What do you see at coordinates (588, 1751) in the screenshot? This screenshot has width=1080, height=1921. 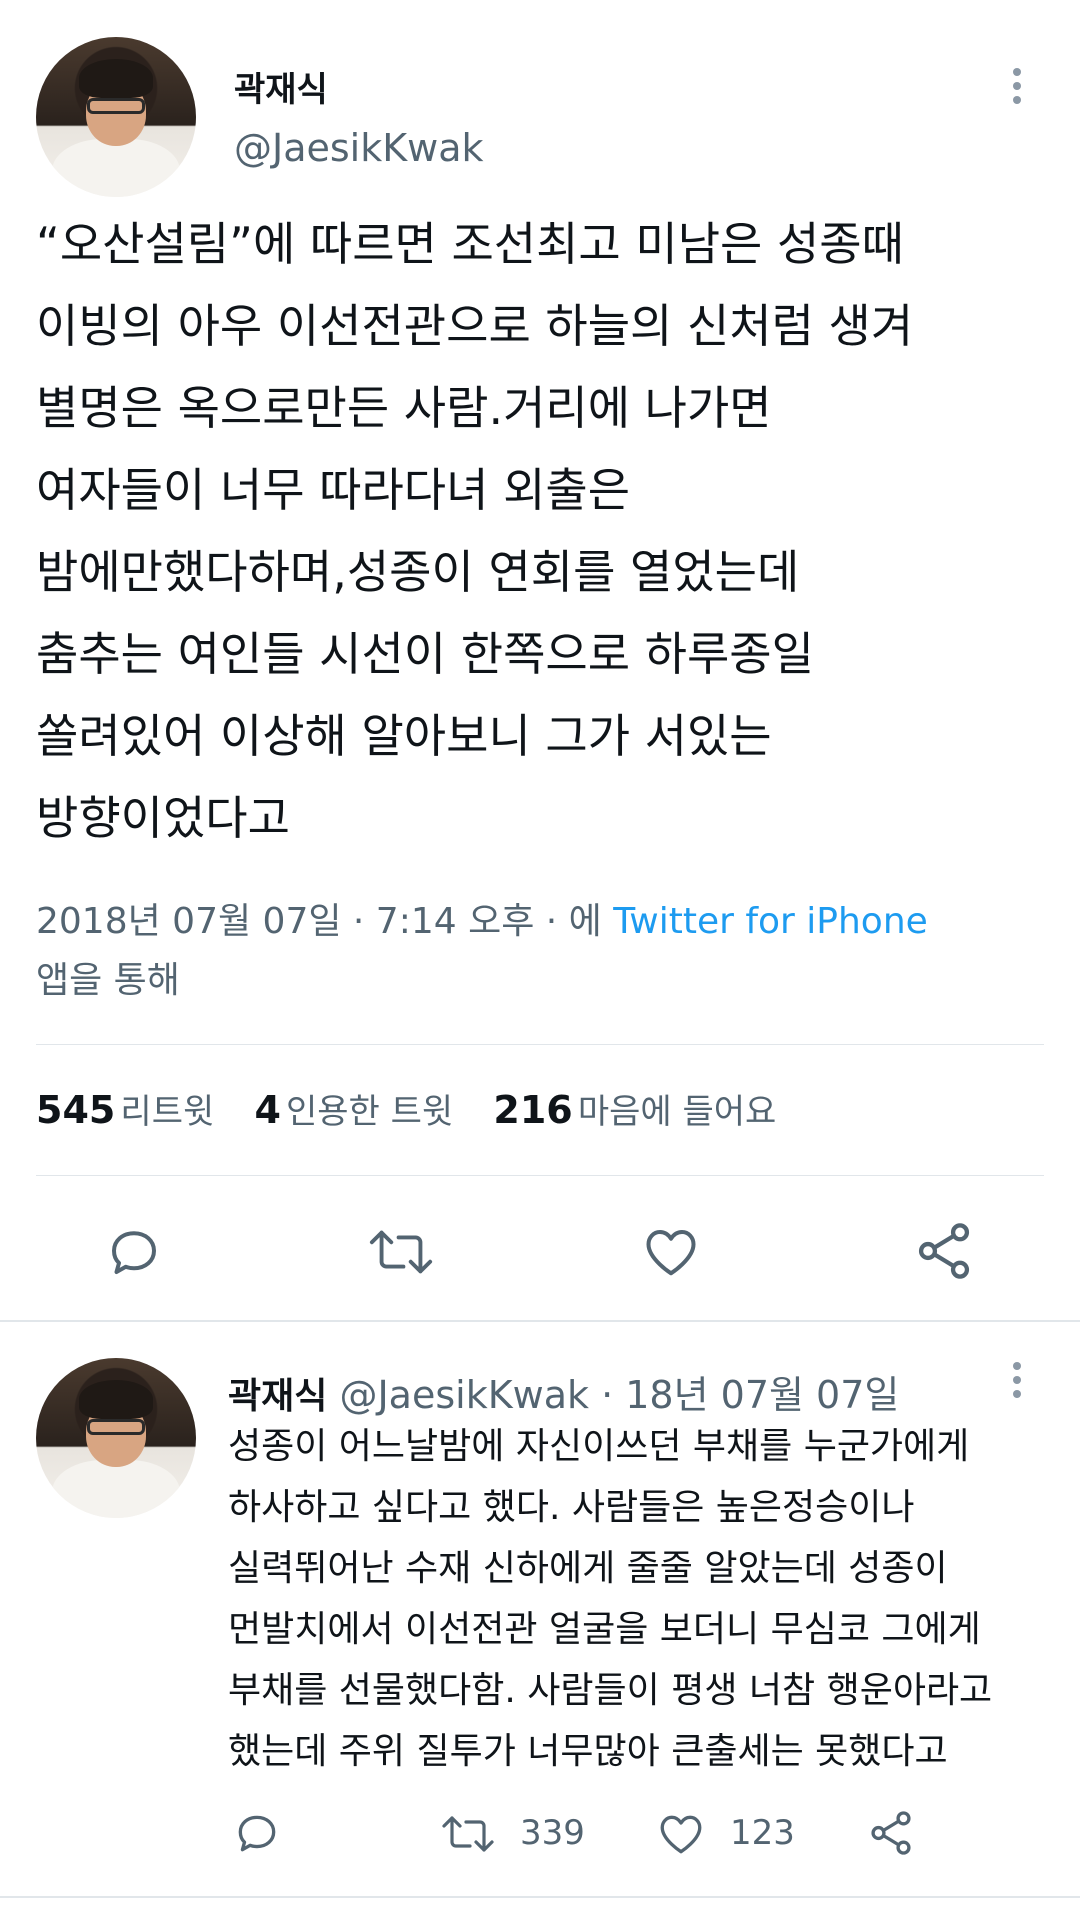 I see `reply-text-line: 했는데 주위 질투가 너무많아 큰출세는 못했다고` at bounding box center [588, 1751].